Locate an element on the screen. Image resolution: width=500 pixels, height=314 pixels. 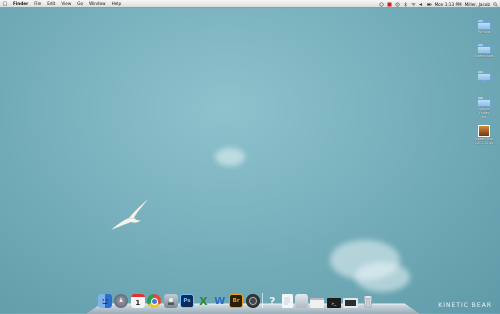
dock: 1 Ps X W Br ? >_ is located at coordinates (236, 299).